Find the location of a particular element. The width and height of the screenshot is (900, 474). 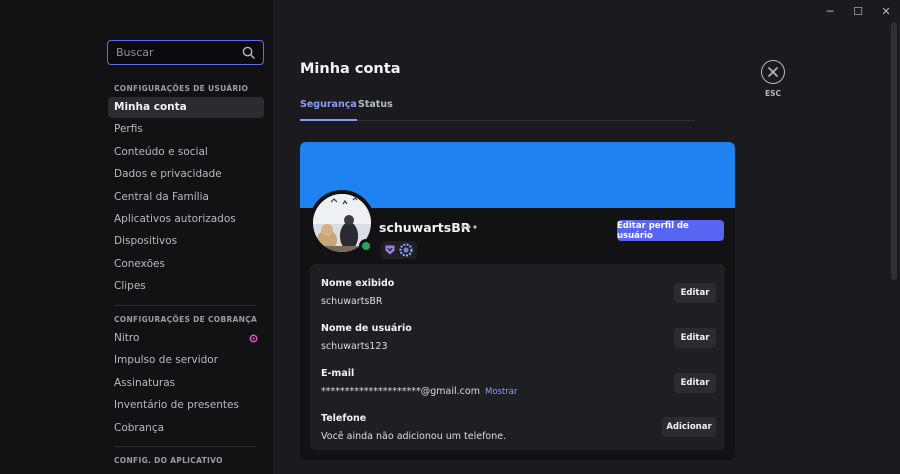

profile-badges is located at coordinates (399, 250).